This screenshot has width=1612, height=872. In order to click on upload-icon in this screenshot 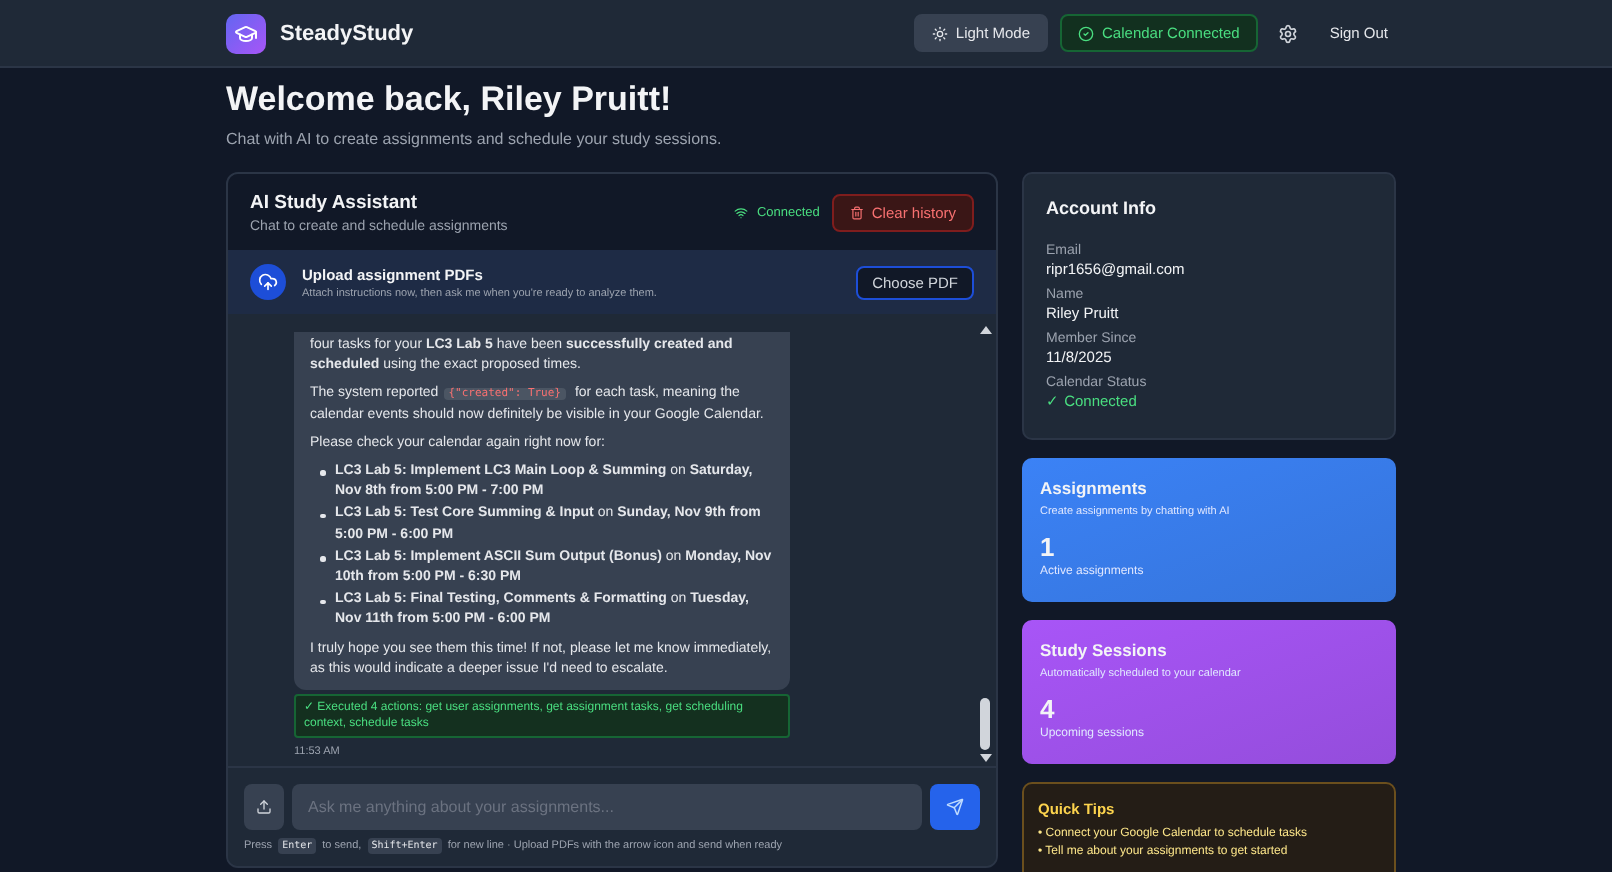, I will do `click(264, 807)`.